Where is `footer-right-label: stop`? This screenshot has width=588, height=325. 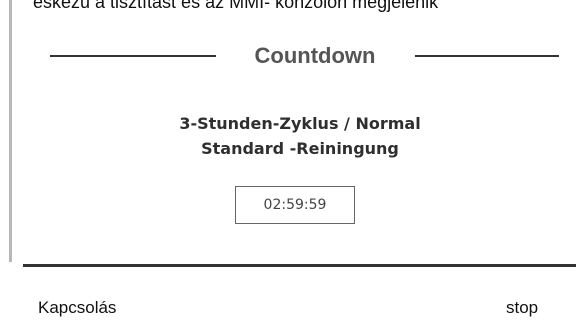
footer-right-label: stop is located at coordinates (522, 307).